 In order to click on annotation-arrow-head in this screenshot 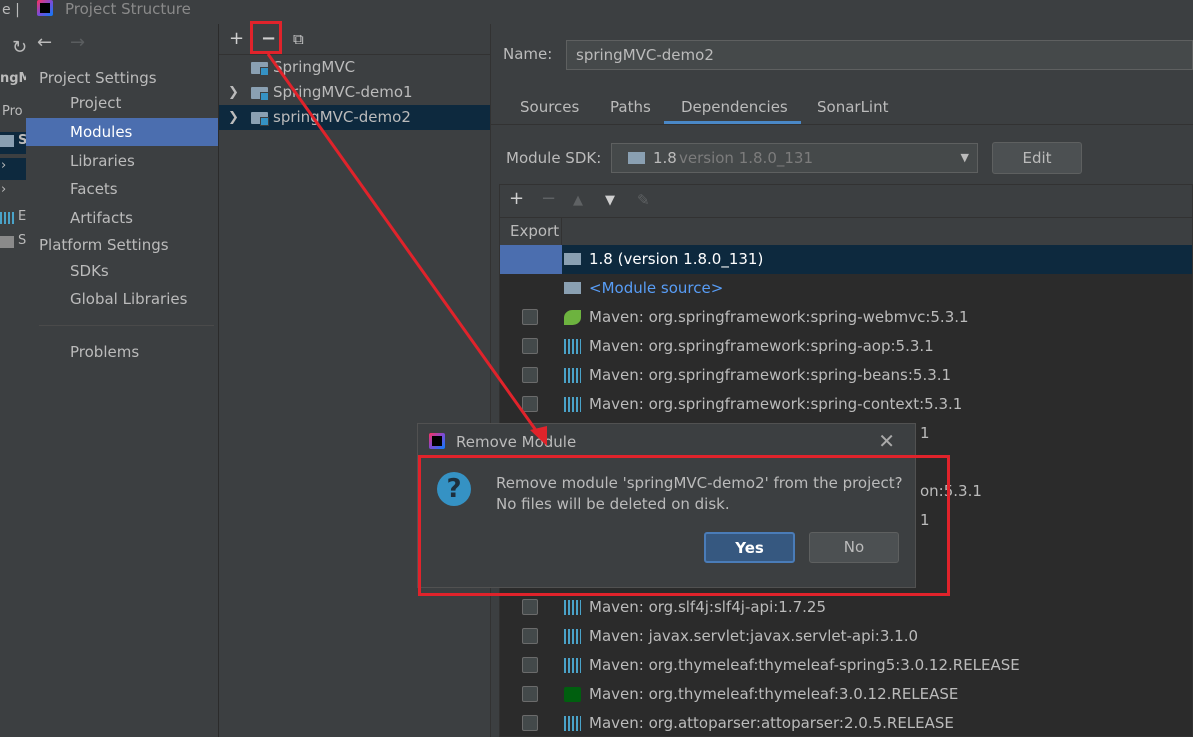, I will do `click(538, 436)`.